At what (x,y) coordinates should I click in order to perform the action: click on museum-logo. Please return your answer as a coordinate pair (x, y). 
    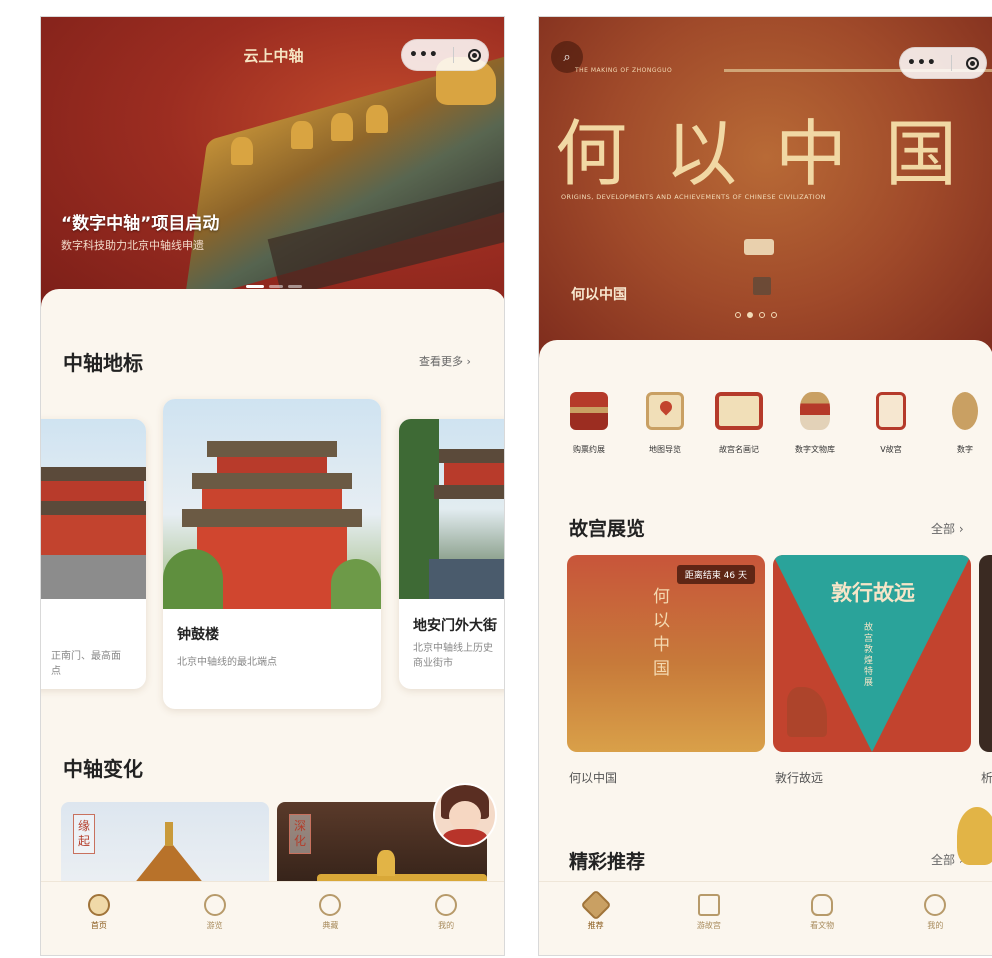
    Looking at the image, I should click on (762, 286).